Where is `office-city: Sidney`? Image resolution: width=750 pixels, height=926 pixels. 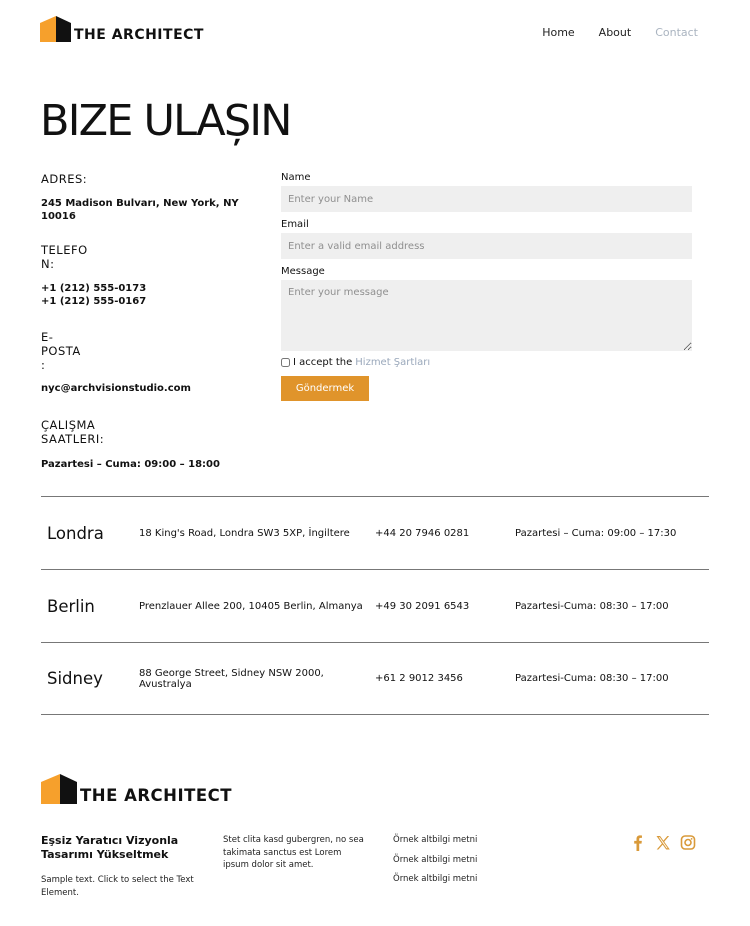 office-city: Sidney is located at coordinates (75, 678).